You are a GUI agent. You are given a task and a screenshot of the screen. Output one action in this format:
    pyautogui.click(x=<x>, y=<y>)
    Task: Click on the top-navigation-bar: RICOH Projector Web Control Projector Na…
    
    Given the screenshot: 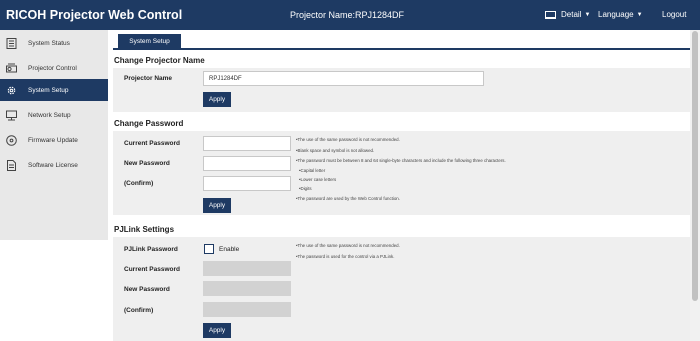 What is the action you would take?
    pyautogui.click(x=350, y=15)
    